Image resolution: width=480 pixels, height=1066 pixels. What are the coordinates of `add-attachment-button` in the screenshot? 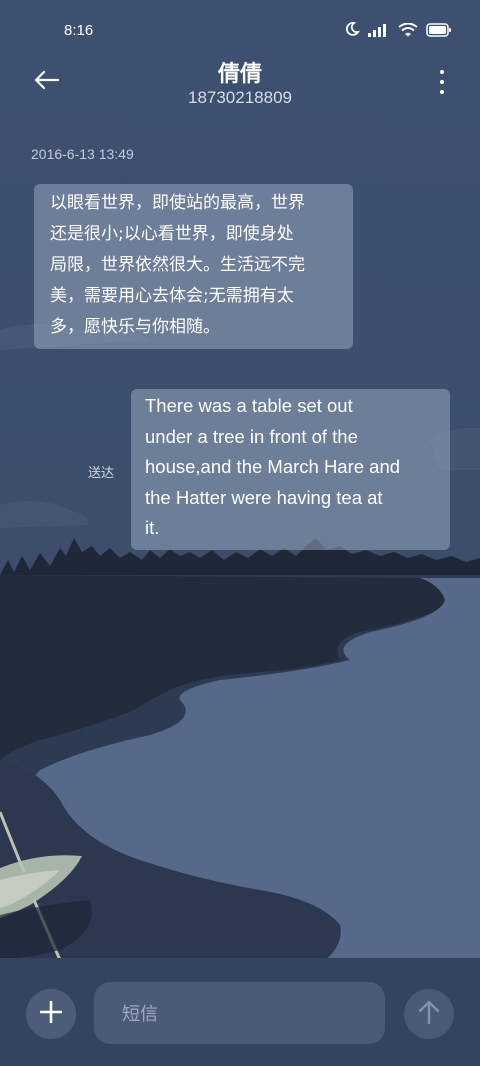 It's located at (51, 1014).